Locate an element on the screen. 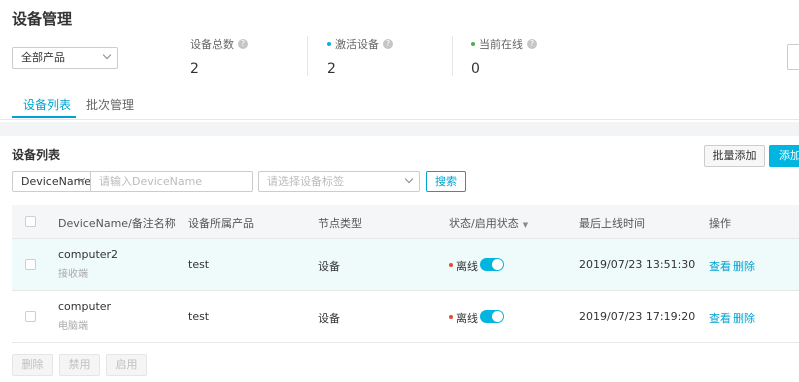 This screenshot has width=799, height=382. stat-label: 激活设备 is located at coordinates (357, 44).